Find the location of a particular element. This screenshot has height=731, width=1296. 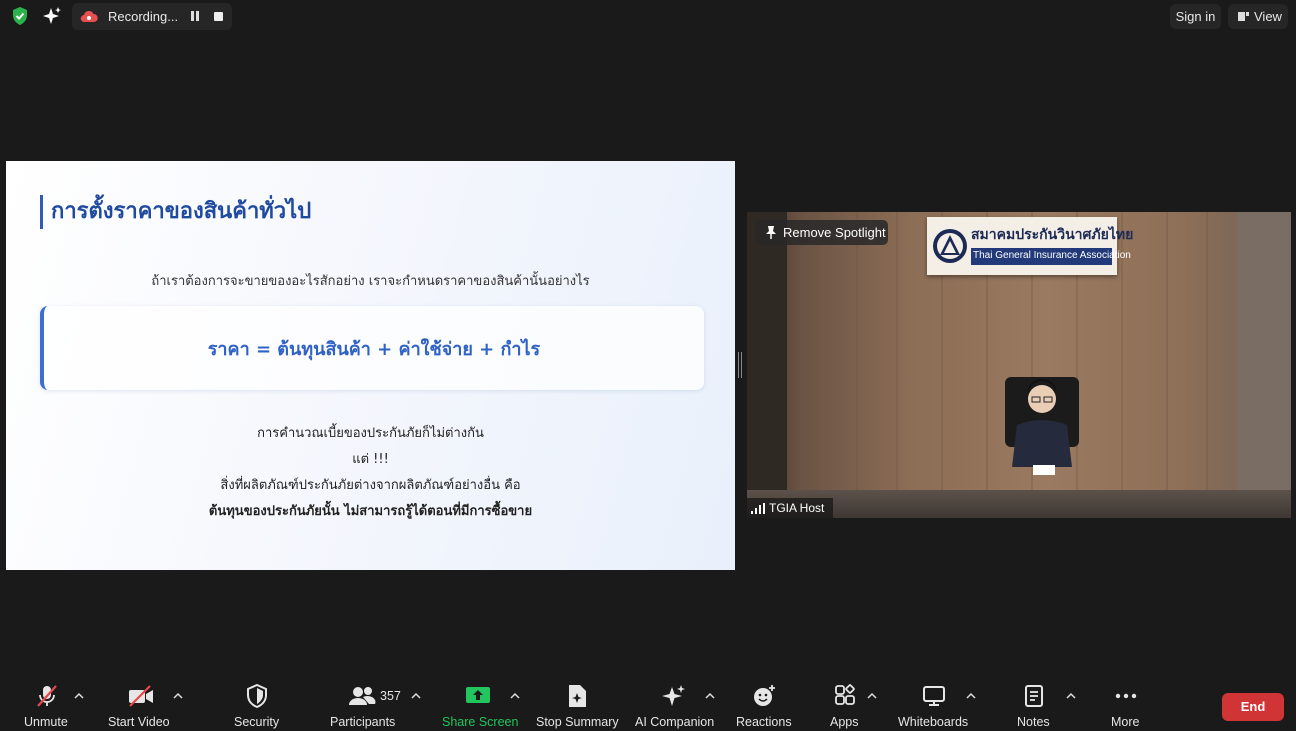

security-button: Security is located at coordinates (256, 703).